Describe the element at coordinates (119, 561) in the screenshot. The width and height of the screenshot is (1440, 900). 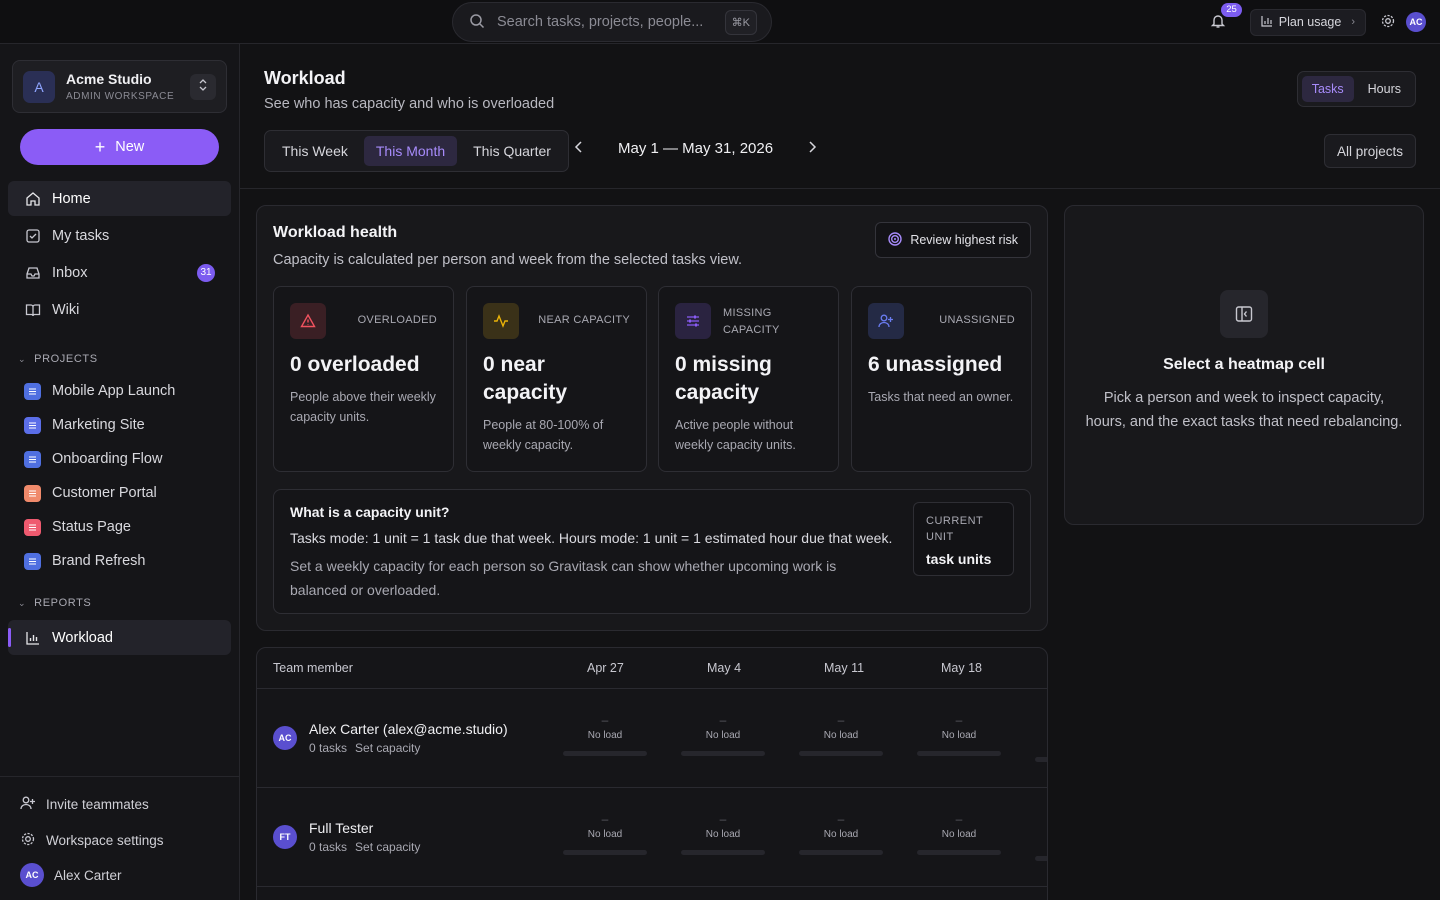
I see `sidebar-item-project: Brand Refresh` at that location.